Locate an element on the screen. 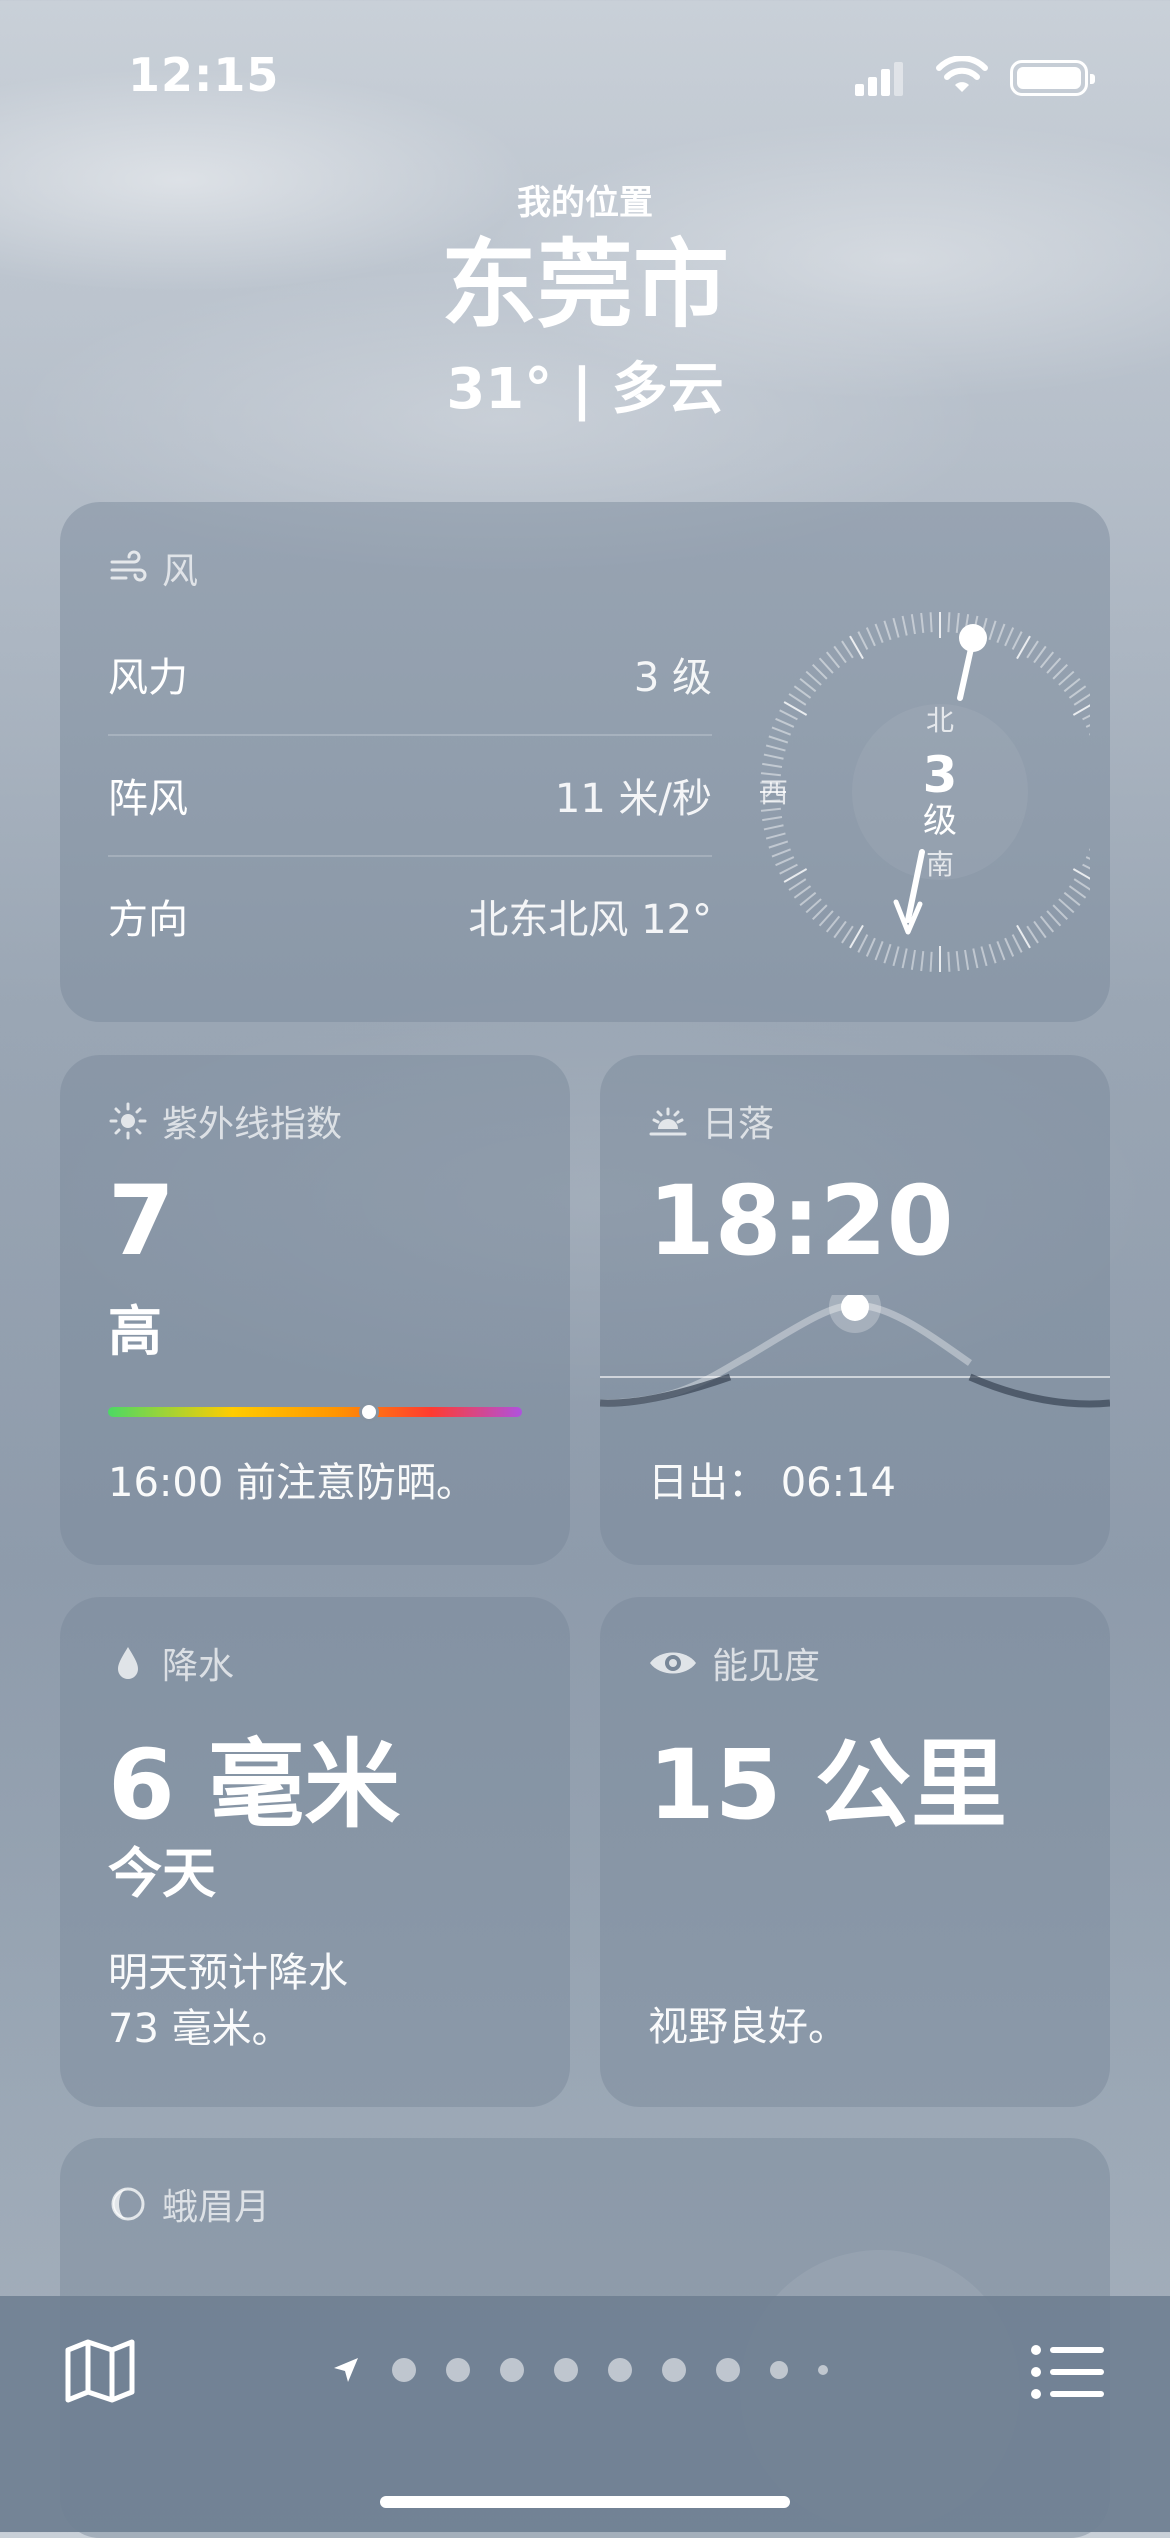 The image size is (1170, 2538). wind-direction-knob is located at coordinates (973, 638).